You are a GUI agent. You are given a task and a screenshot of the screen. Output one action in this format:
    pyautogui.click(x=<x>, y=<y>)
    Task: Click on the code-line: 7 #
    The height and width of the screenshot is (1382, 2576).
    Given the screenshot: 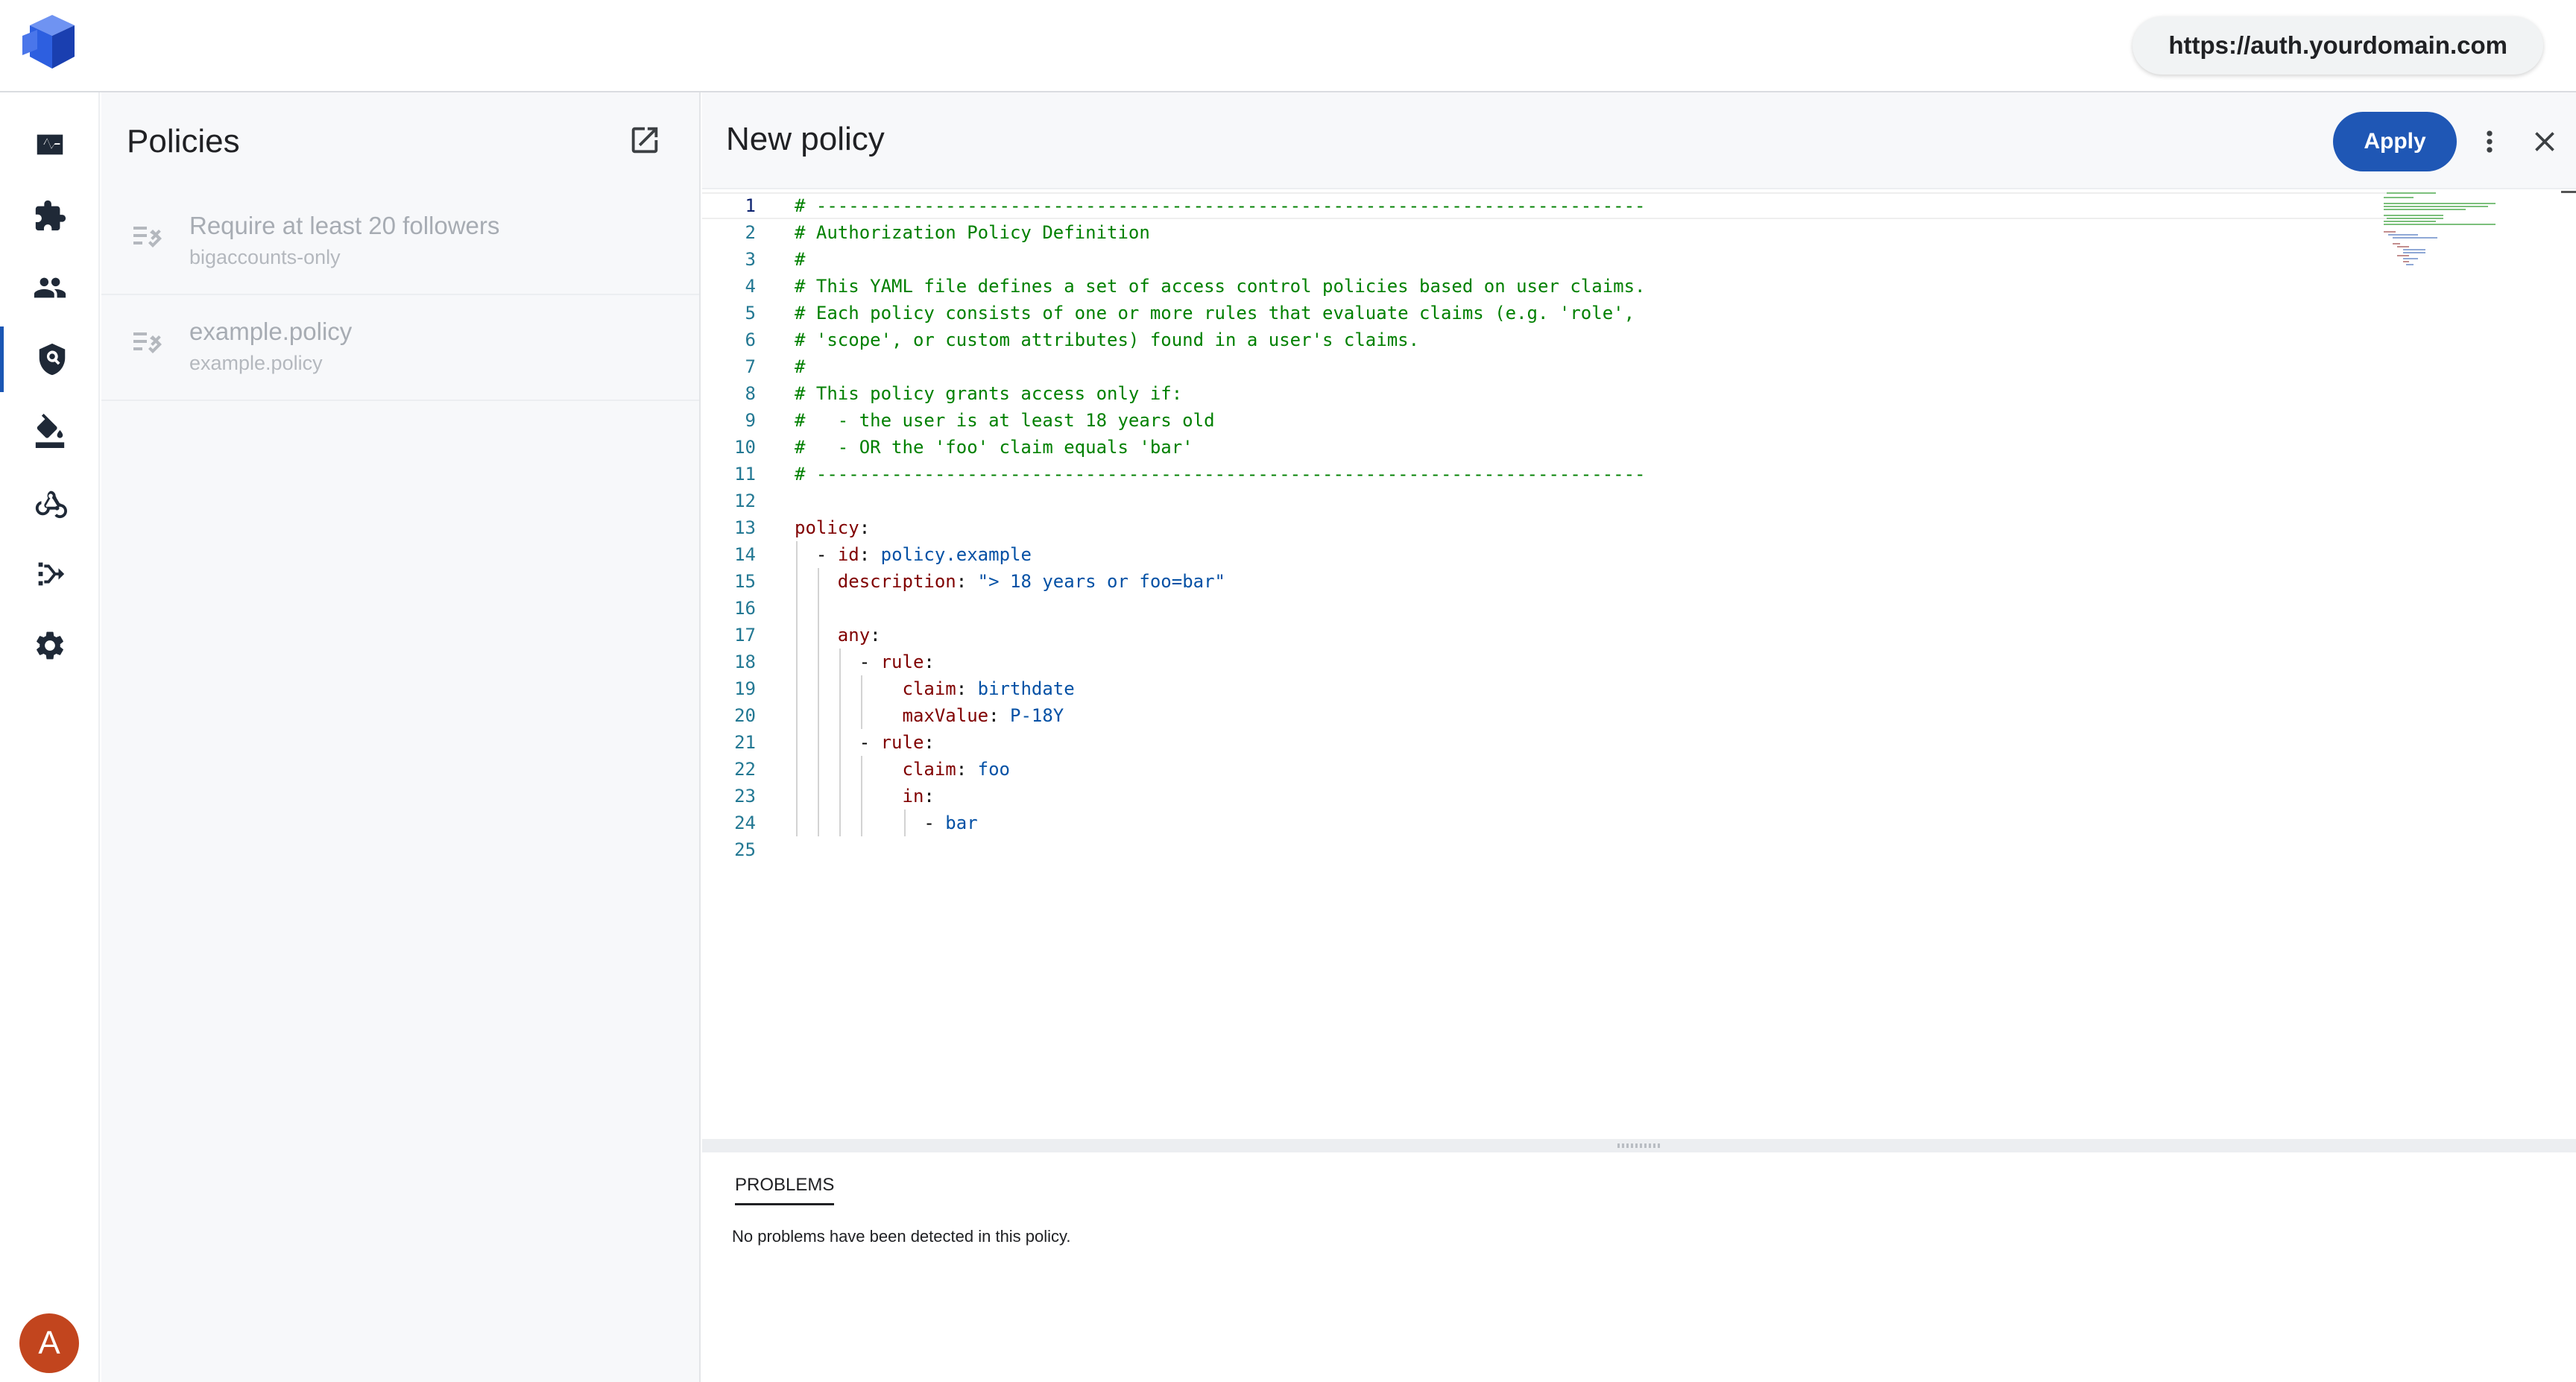 What is the action you would take?
    pyautogui.click(x=1544, y=366)
    